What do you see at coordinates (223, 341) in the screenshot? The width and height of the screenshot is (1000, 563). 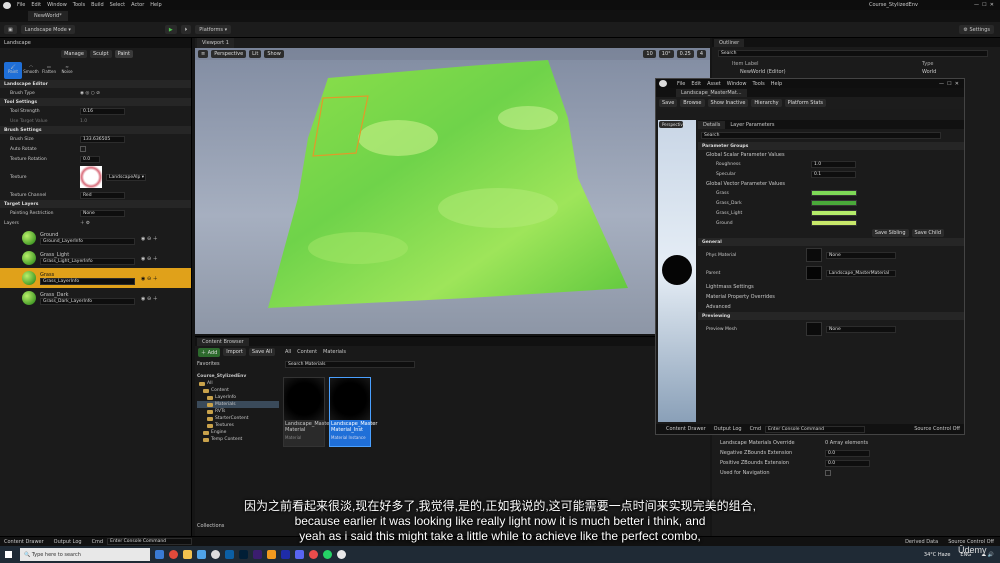 I see `content-browser-tab: Content Browser` at bounding box center [223, 341].